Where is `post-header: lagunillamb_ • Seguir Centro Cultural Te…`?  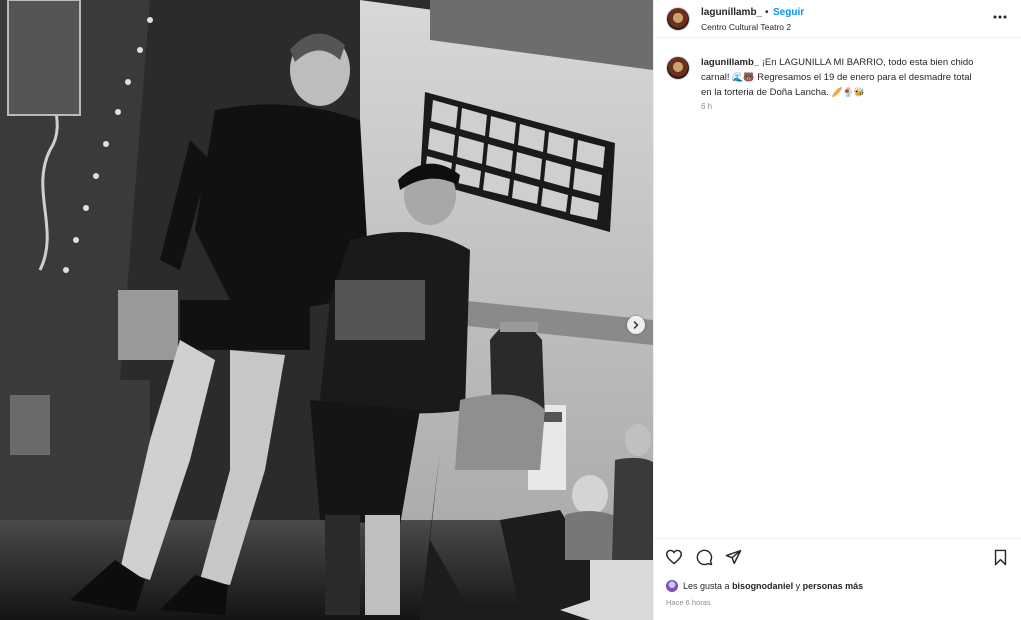
post-header: lagunillamb_ • Seguir Centro Cultural Te… is located at coordinates (837, 19).